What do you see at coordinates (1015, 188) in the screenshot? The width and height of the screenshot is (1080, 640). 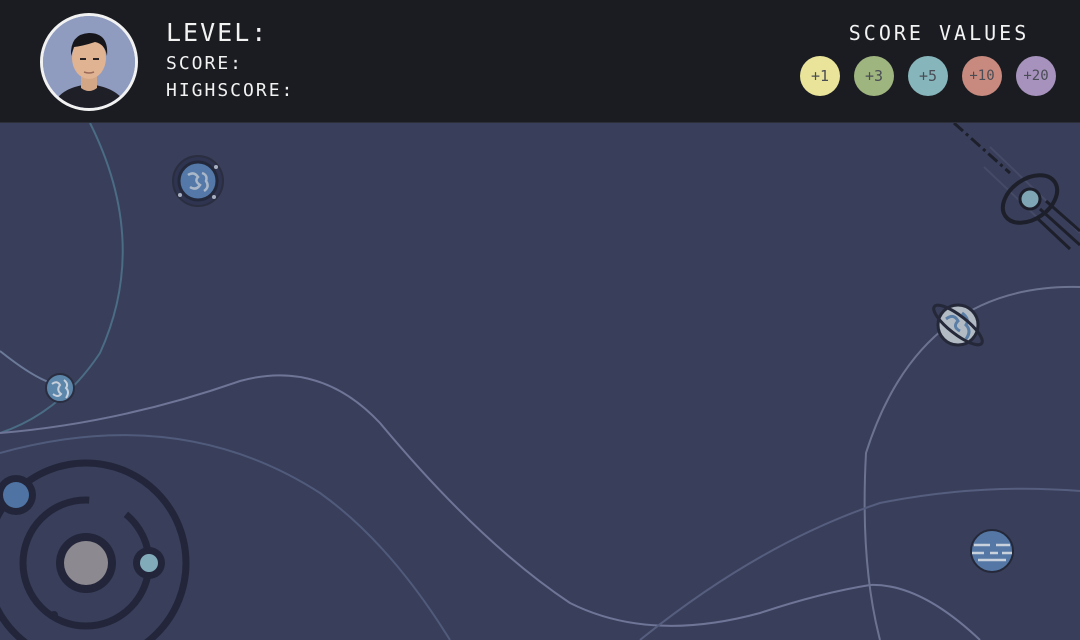 I see `comet-icon` at bounding box center [1015, 188].